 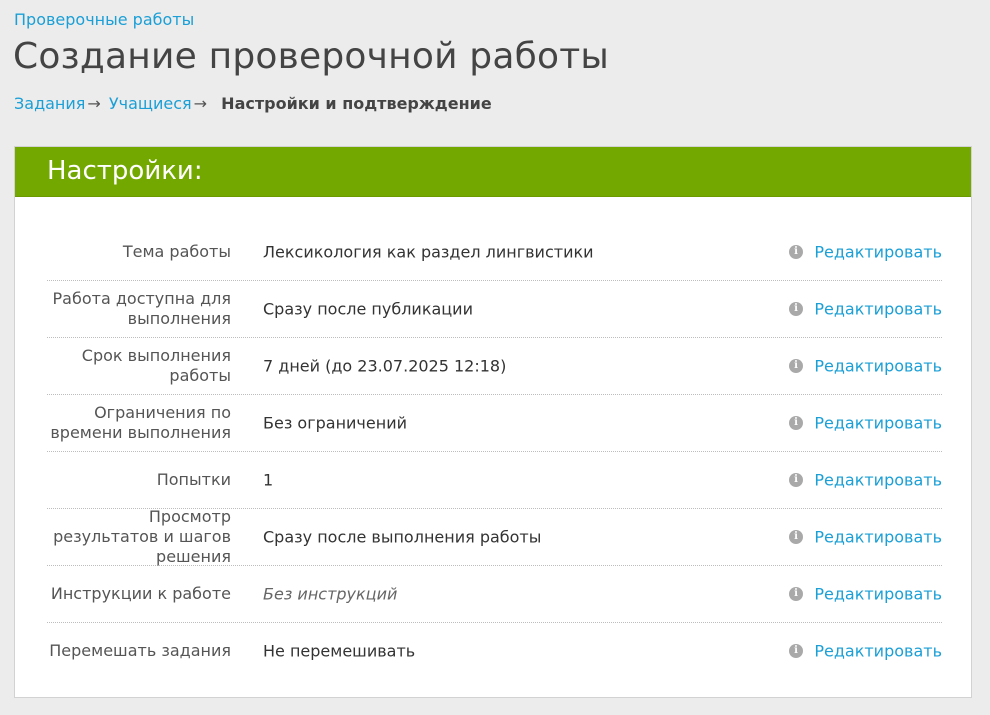 I want to click on setting-label: Тема работы, so click(x=176, y=251).